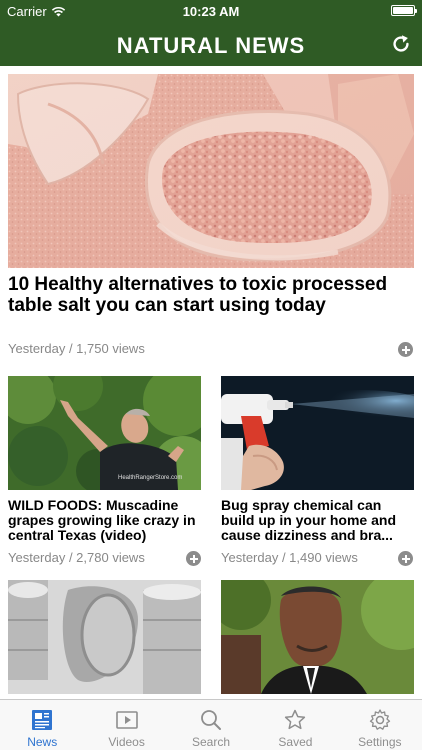  I want to click on tab-label-settings: Settings, so click(380, 742).